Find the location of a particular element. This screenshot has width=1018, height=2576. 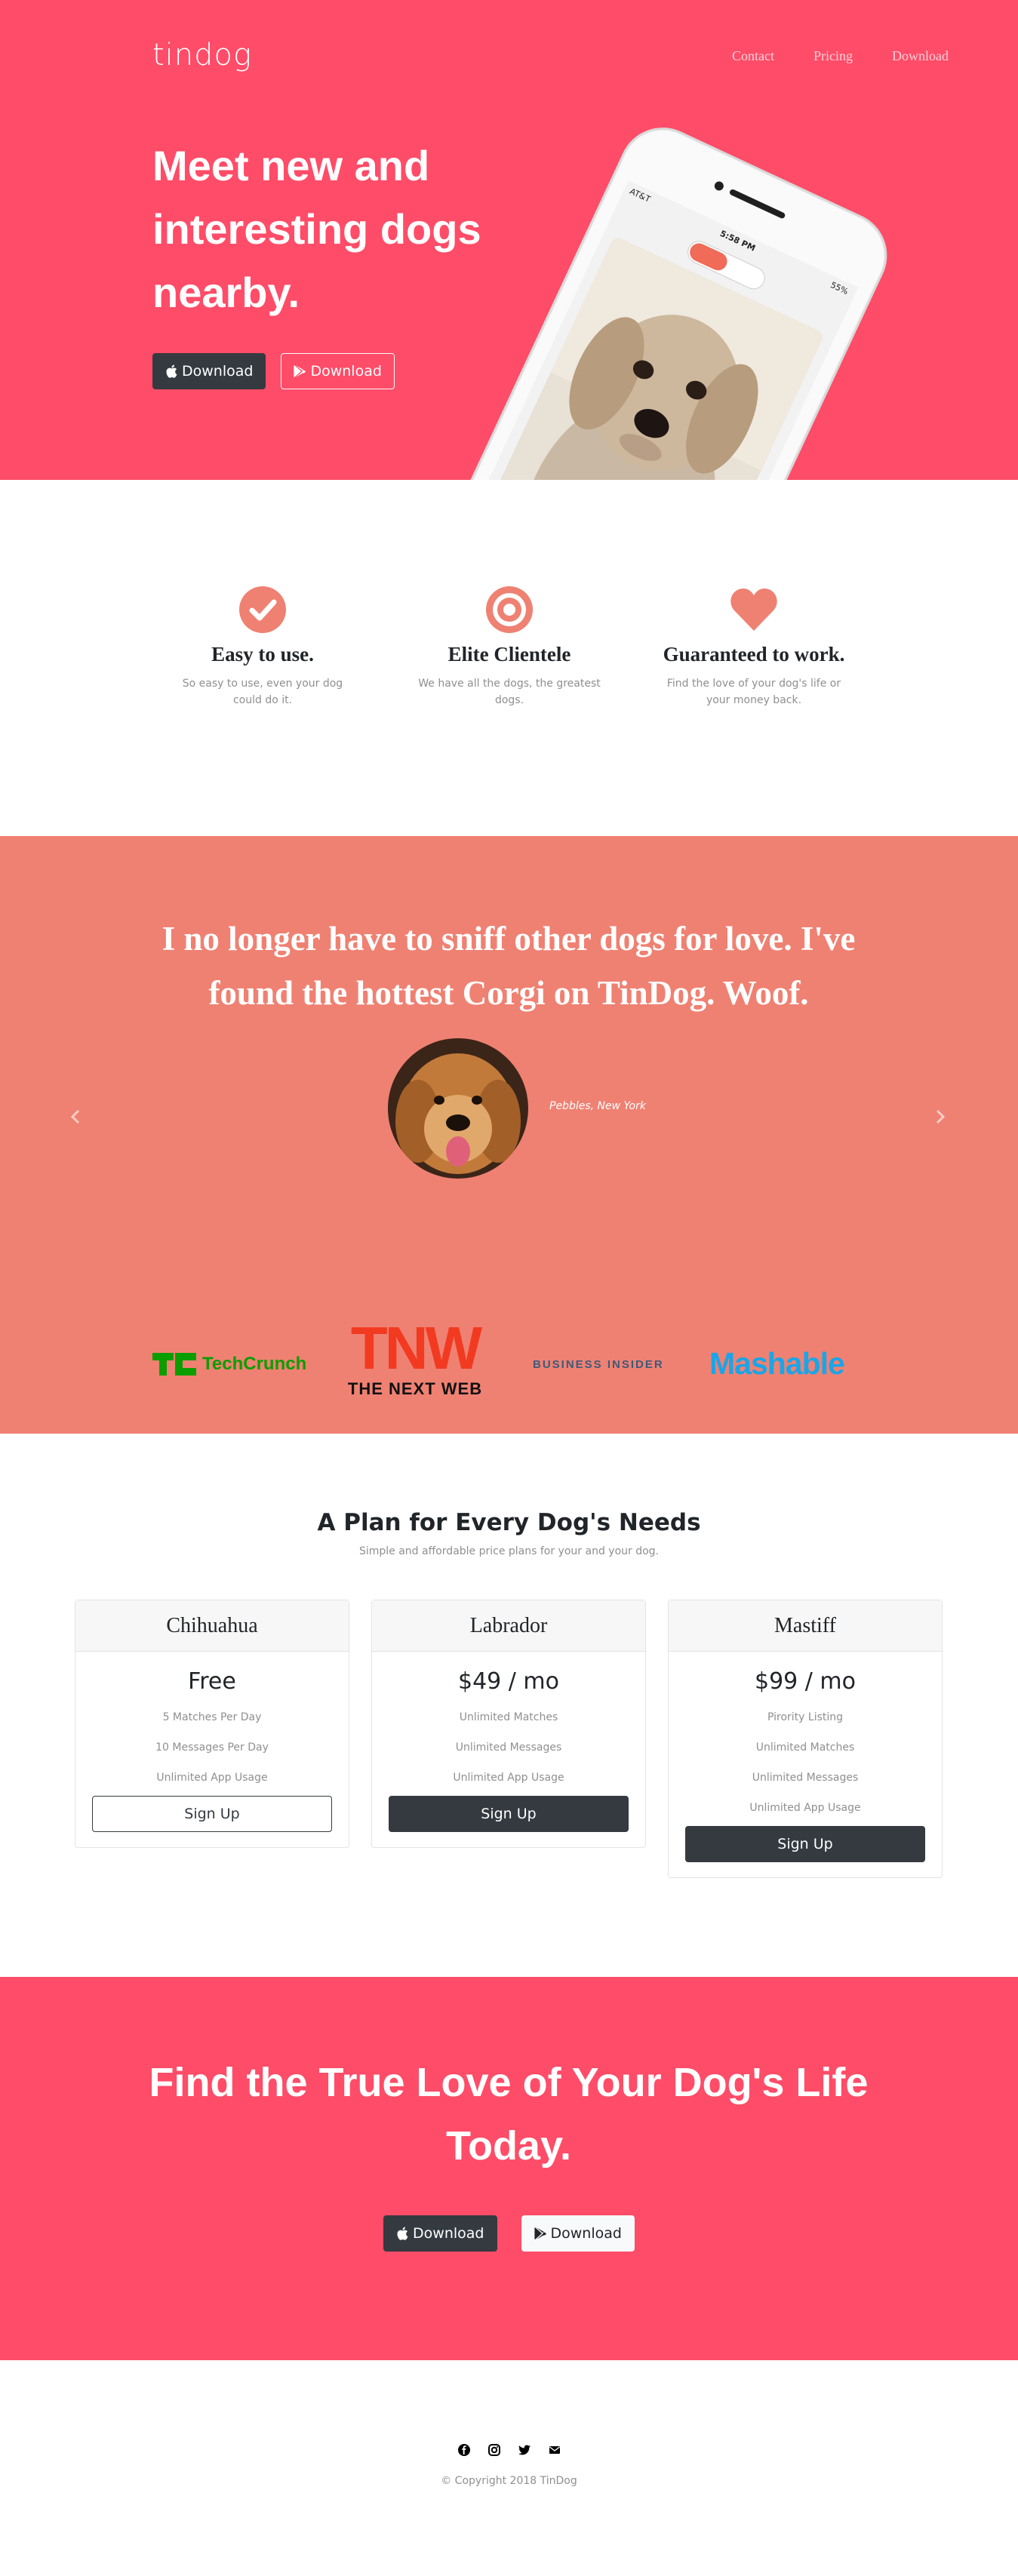

plan-name: Labrador is located at coordinates (508, 1626).